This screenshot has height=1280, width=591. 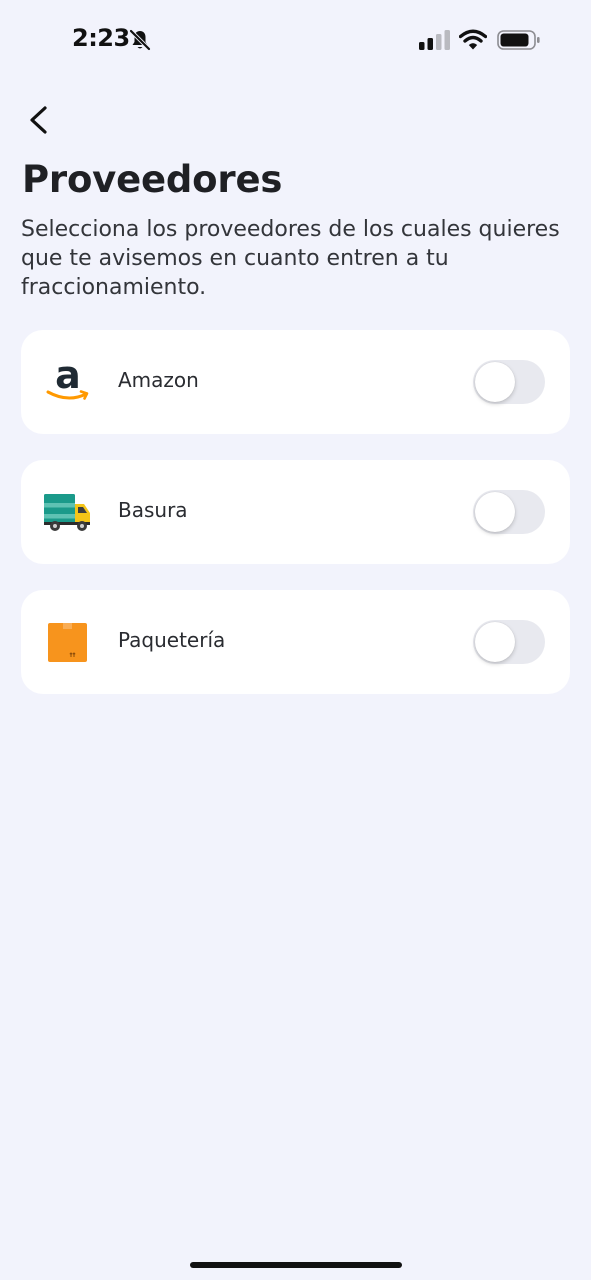 I want to click on battery-icon, so click(x=518, y=40).